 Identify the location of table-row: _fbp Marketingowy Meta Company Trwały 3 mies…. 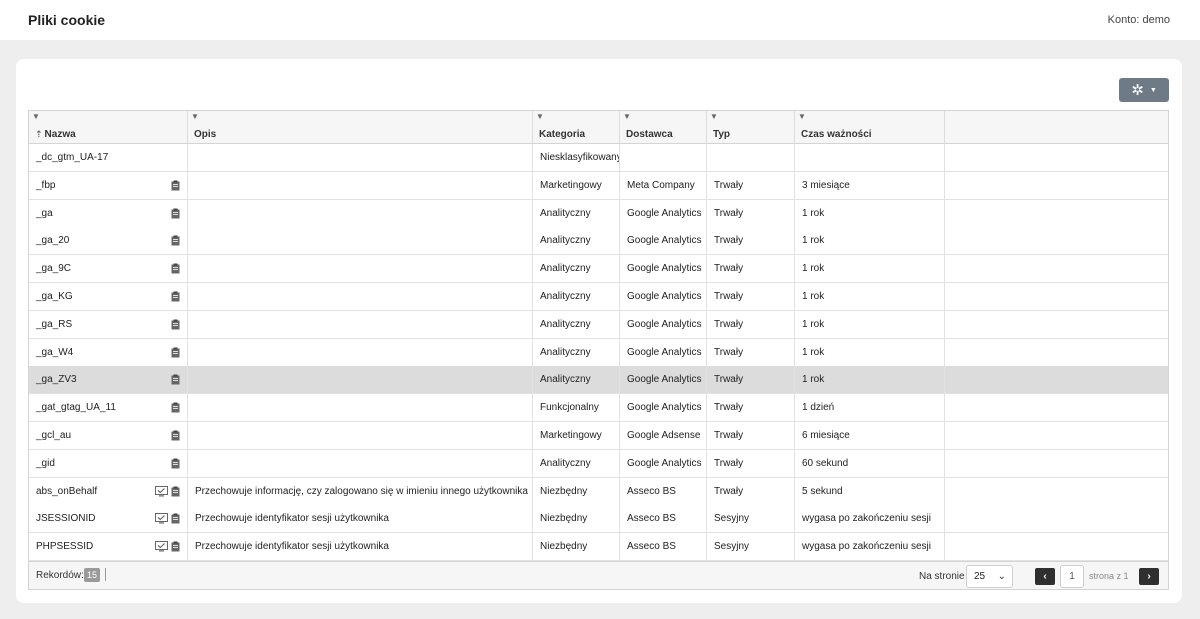
(598, 185).